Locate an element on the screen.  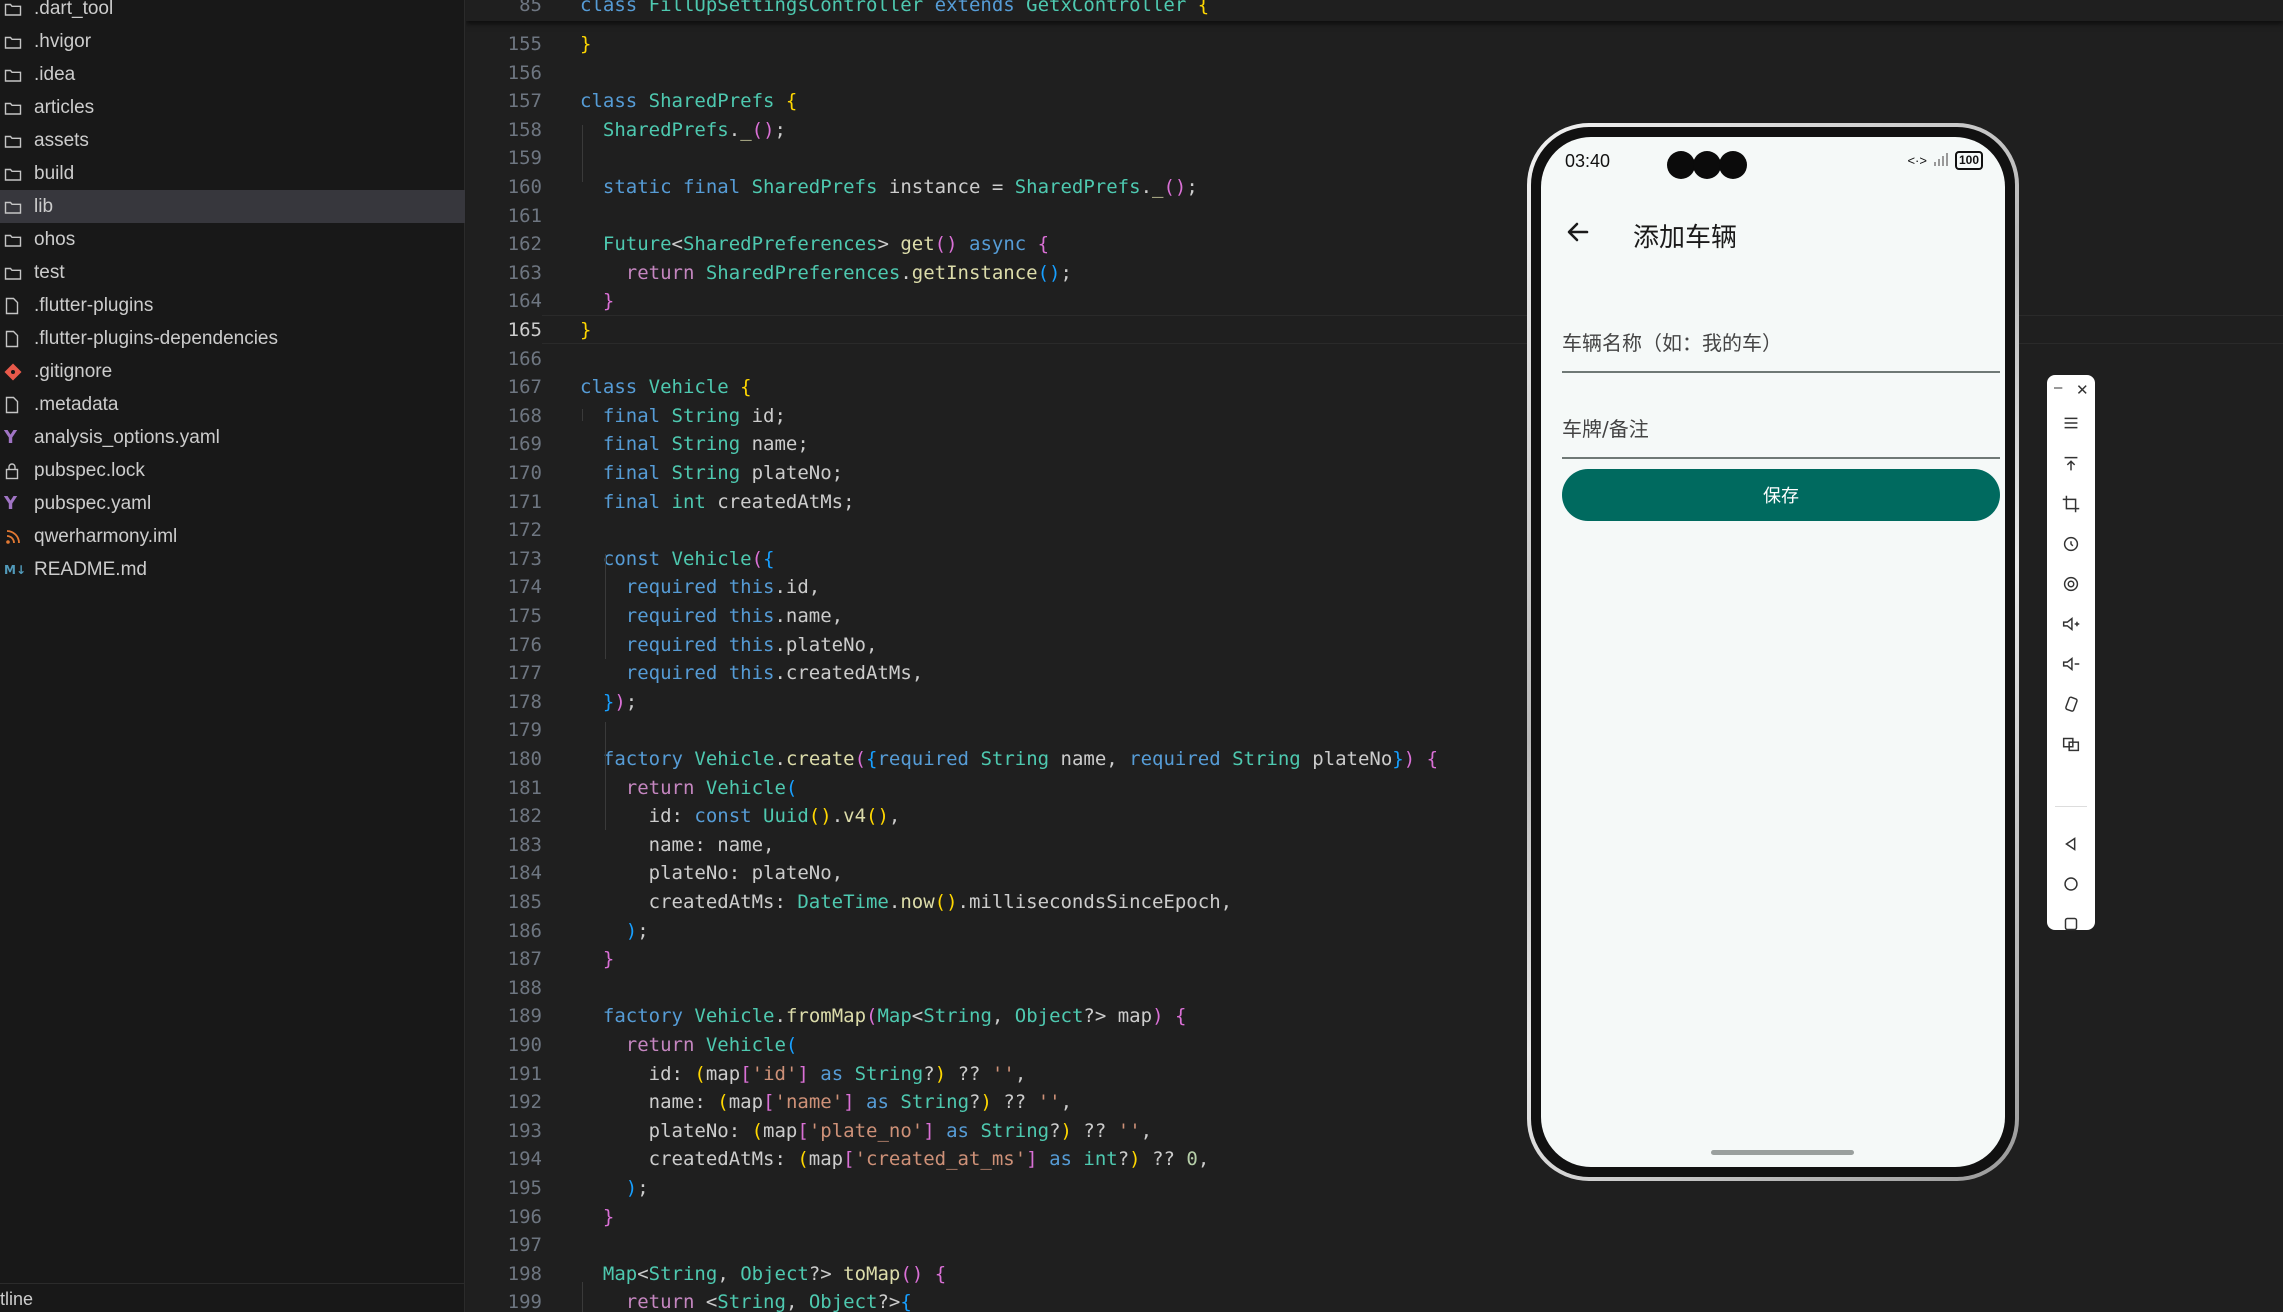
tree-item: .flutter-plugins-dependencies is located at coordinates (232, 338).